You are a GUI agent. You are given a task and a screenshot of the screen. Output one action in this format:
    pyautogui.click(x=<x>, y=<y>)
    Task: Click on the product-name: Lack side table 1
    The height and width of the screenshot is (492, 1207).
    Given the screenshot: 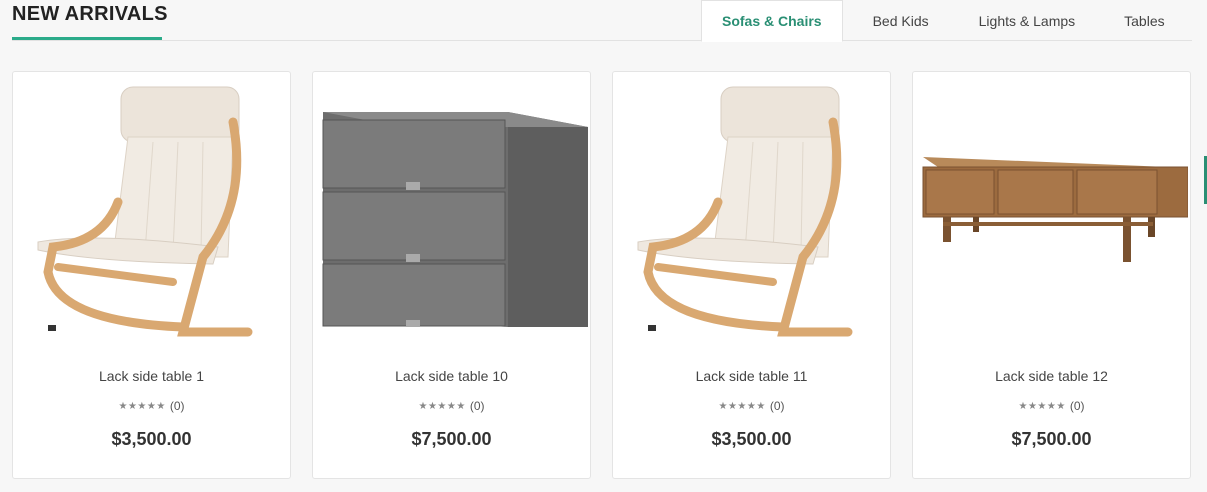 What is the action you would take?
    pyautogui.click(x=151, y=376)
    